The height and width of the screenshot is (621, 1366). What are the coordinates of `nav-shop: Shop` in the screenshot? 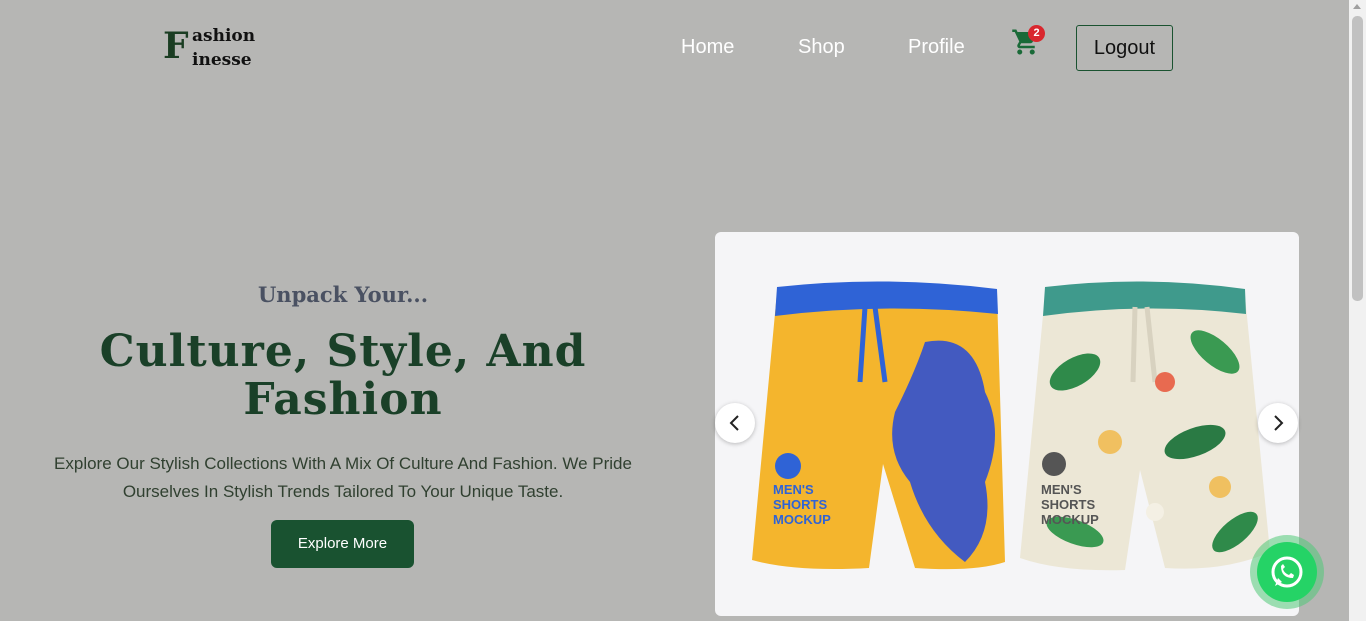 It's located at (821, 47).